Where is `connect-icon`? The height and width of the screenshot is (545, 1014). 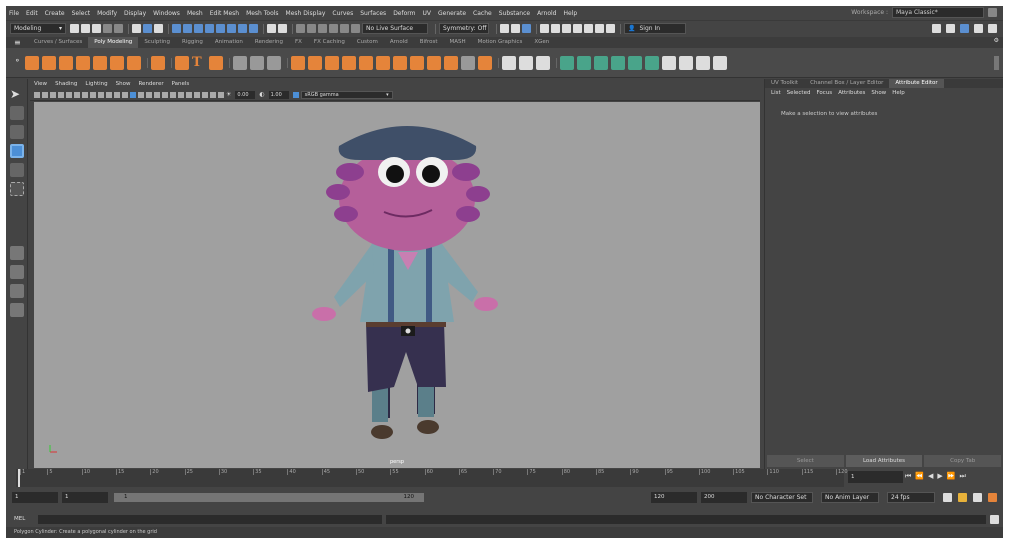 connect-icon is located at coordinates (451, 62).